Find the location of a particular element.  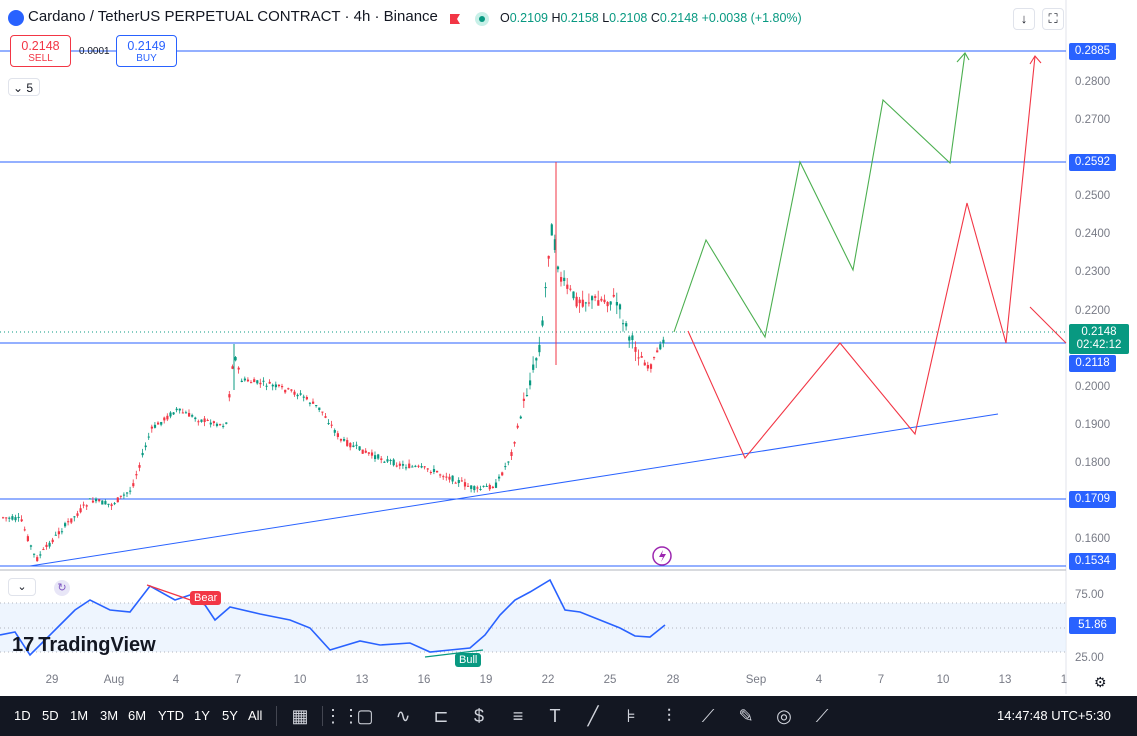

calendar-icon: ▦ is located at coordinates (300, 716).